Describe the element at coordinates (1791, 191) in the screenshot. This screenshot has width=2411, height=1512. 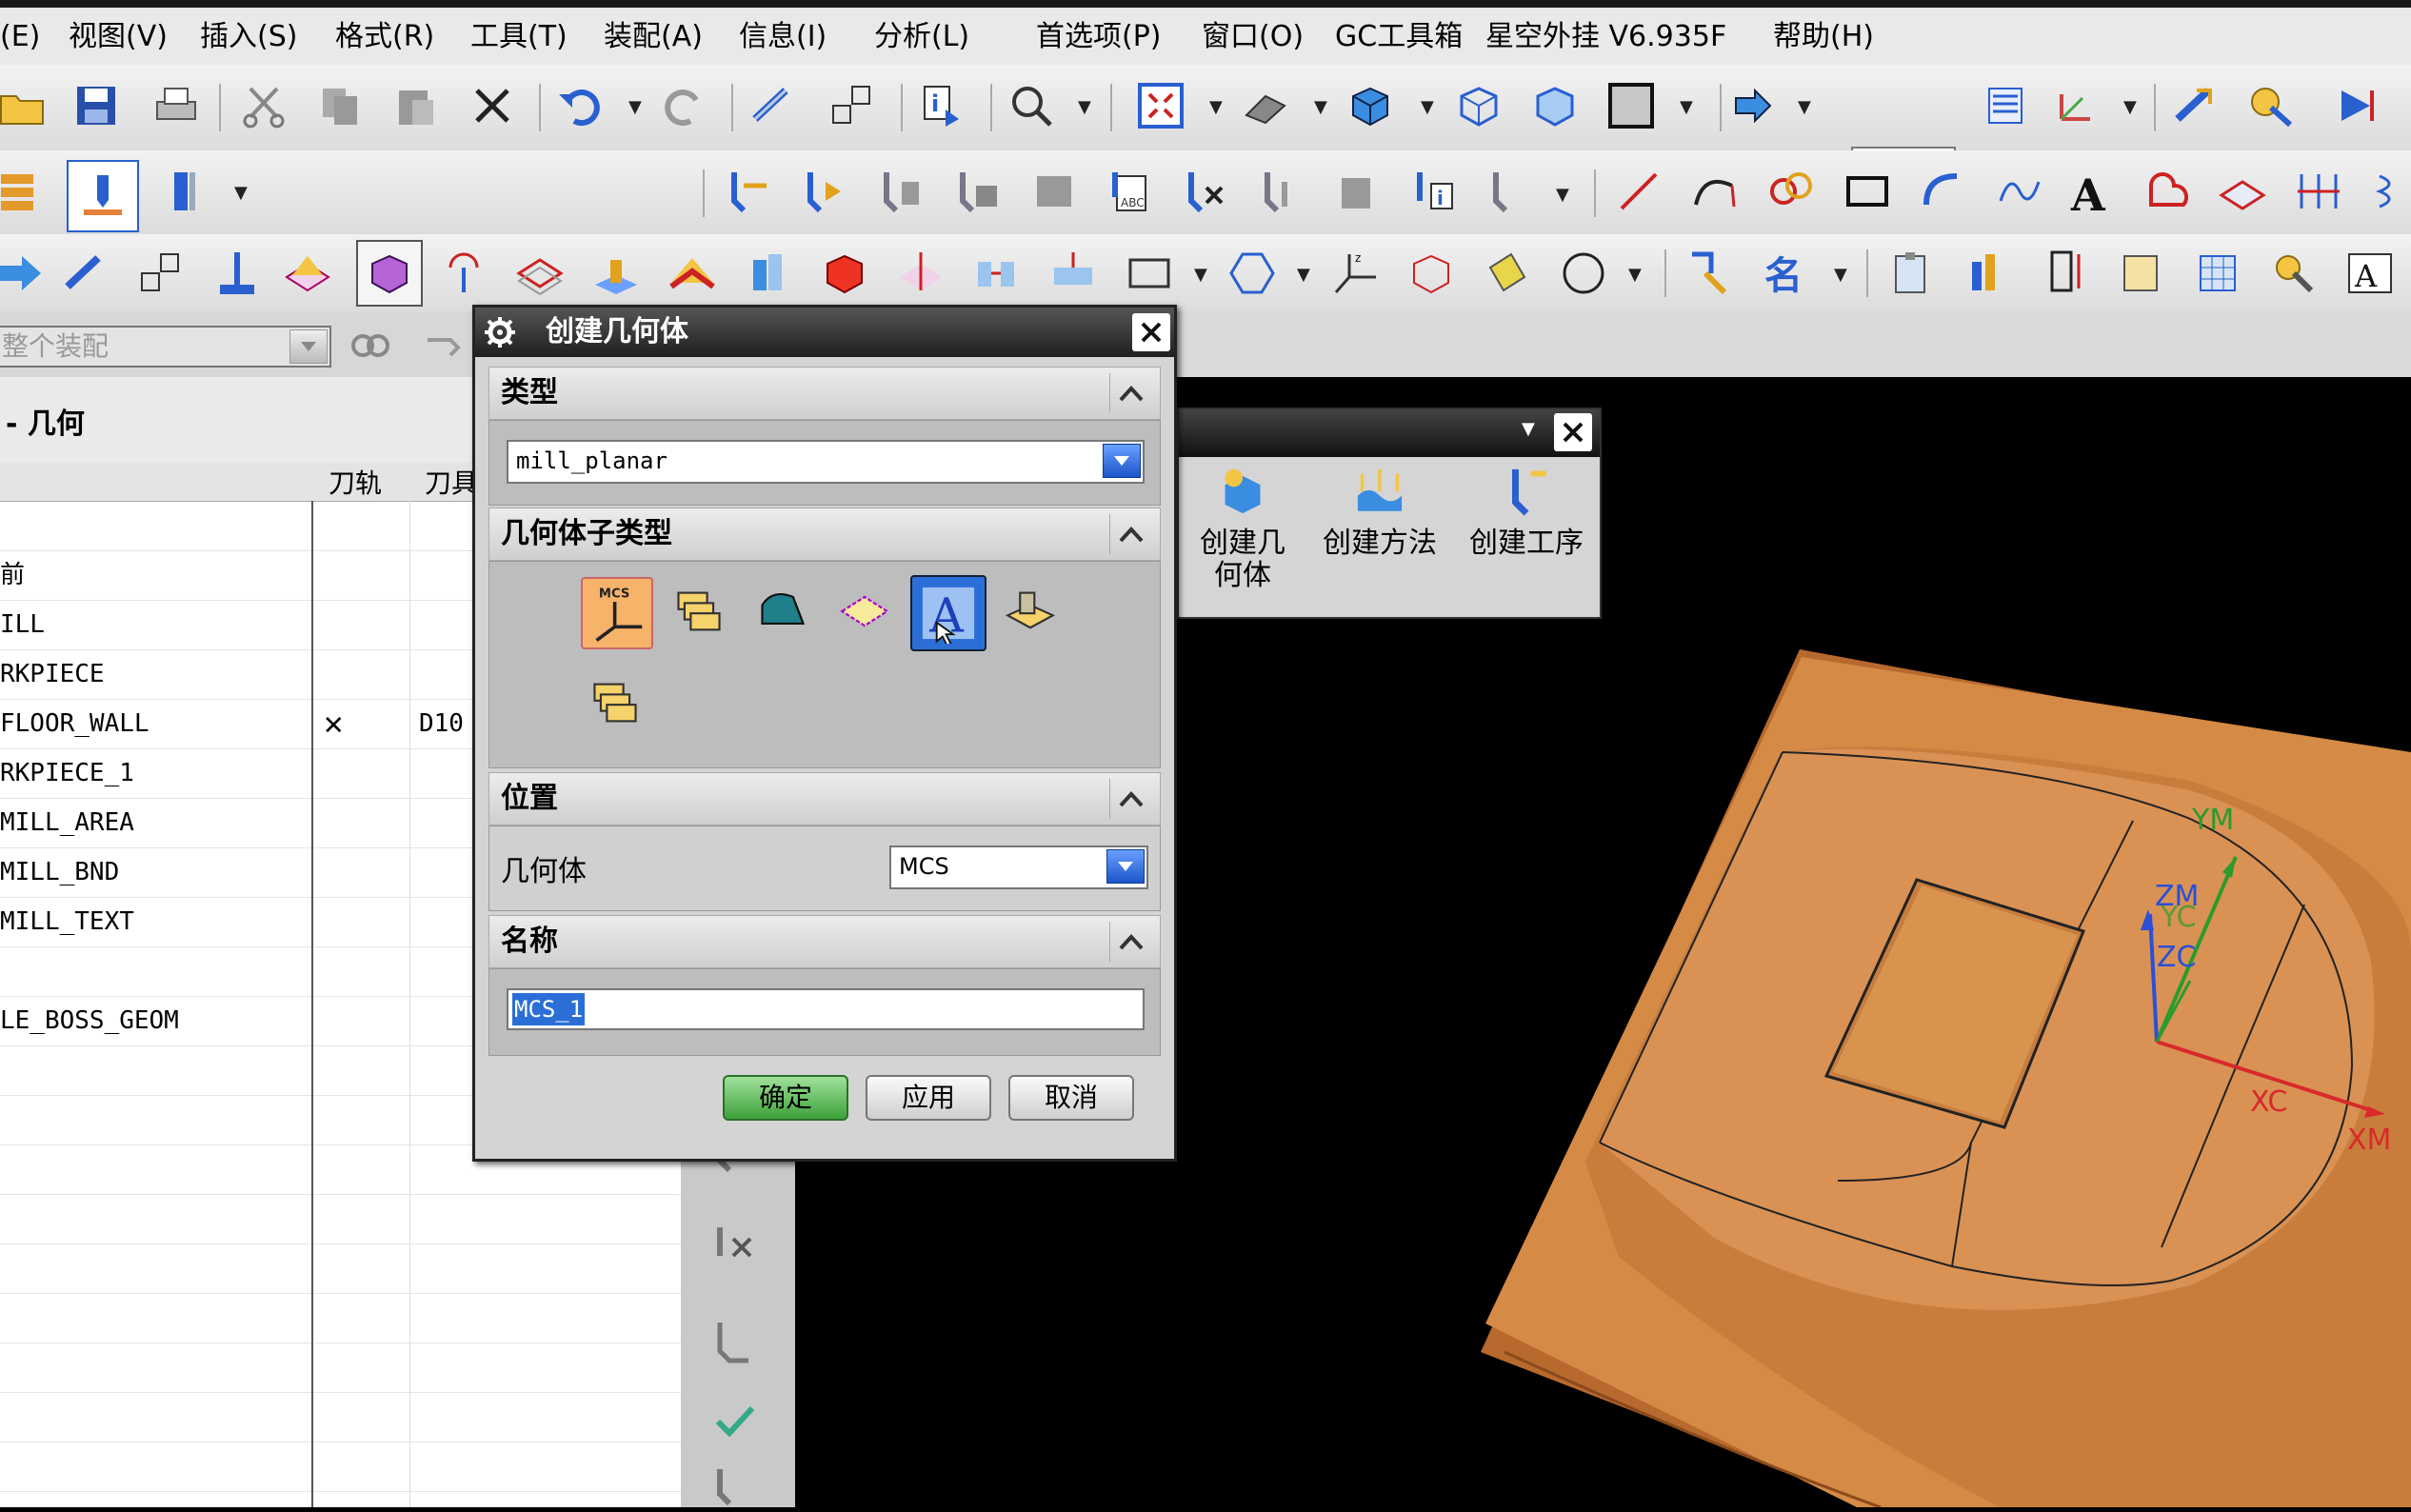
I see `circle-icon` at that location.